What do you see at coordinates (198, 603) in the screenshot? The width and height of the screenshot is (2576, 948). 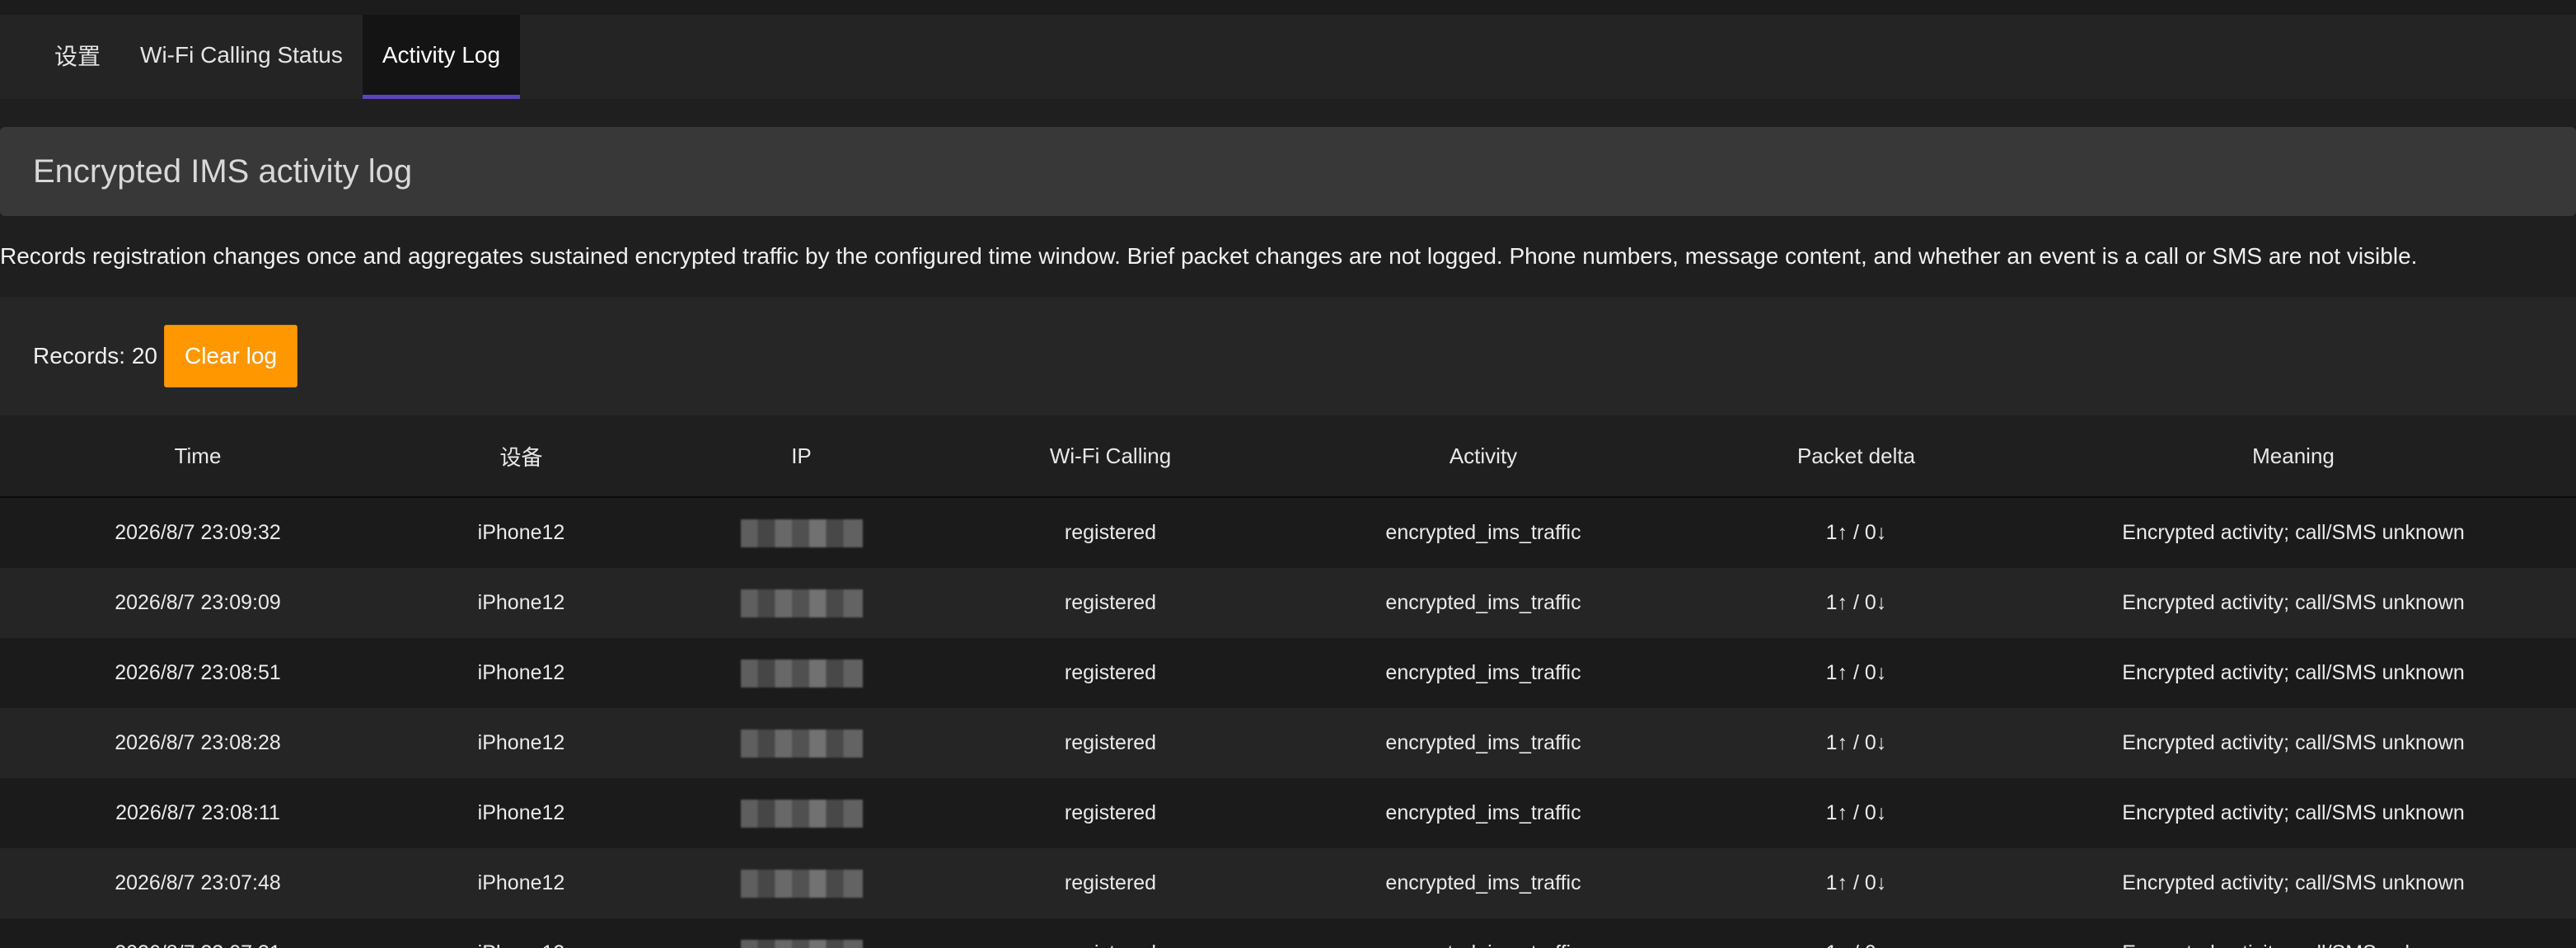 I see `cell-time: 2026/8/7 23:09:09` at bounding box center [198, 603].